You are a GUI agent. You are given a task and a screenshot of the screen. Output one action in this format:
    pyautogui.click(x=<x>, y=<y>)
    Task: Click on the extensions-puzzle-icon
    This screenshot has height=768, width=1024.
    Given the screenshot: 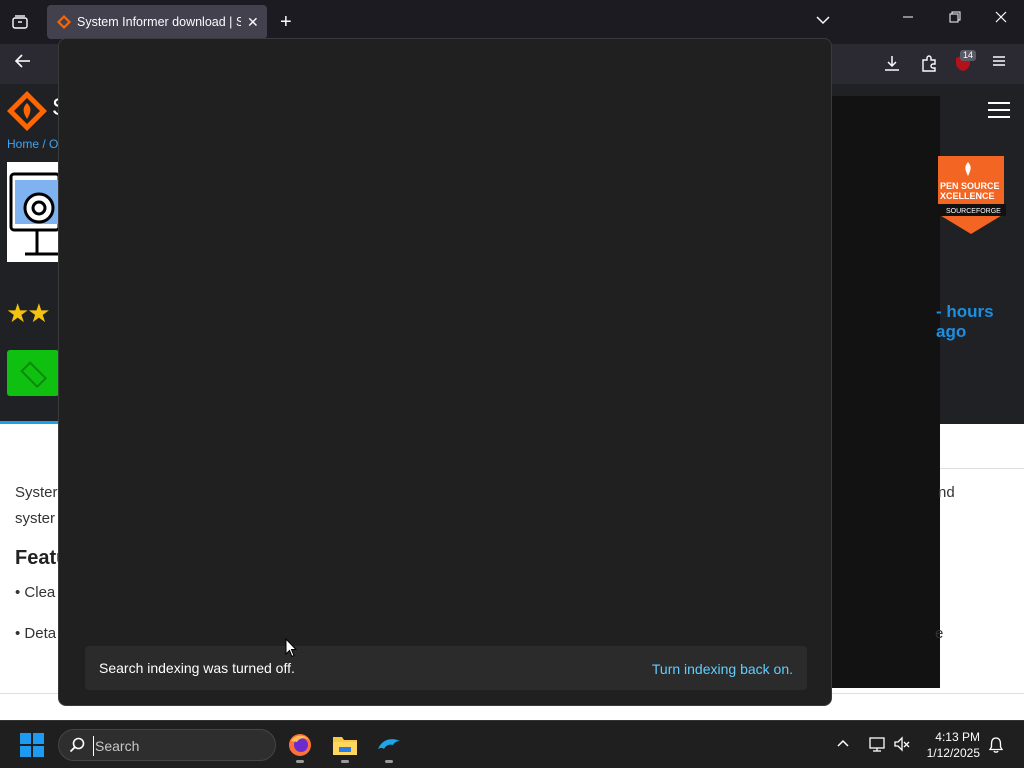 What is the action you would take?
    pyautogui.click(x=929, y=65)
    